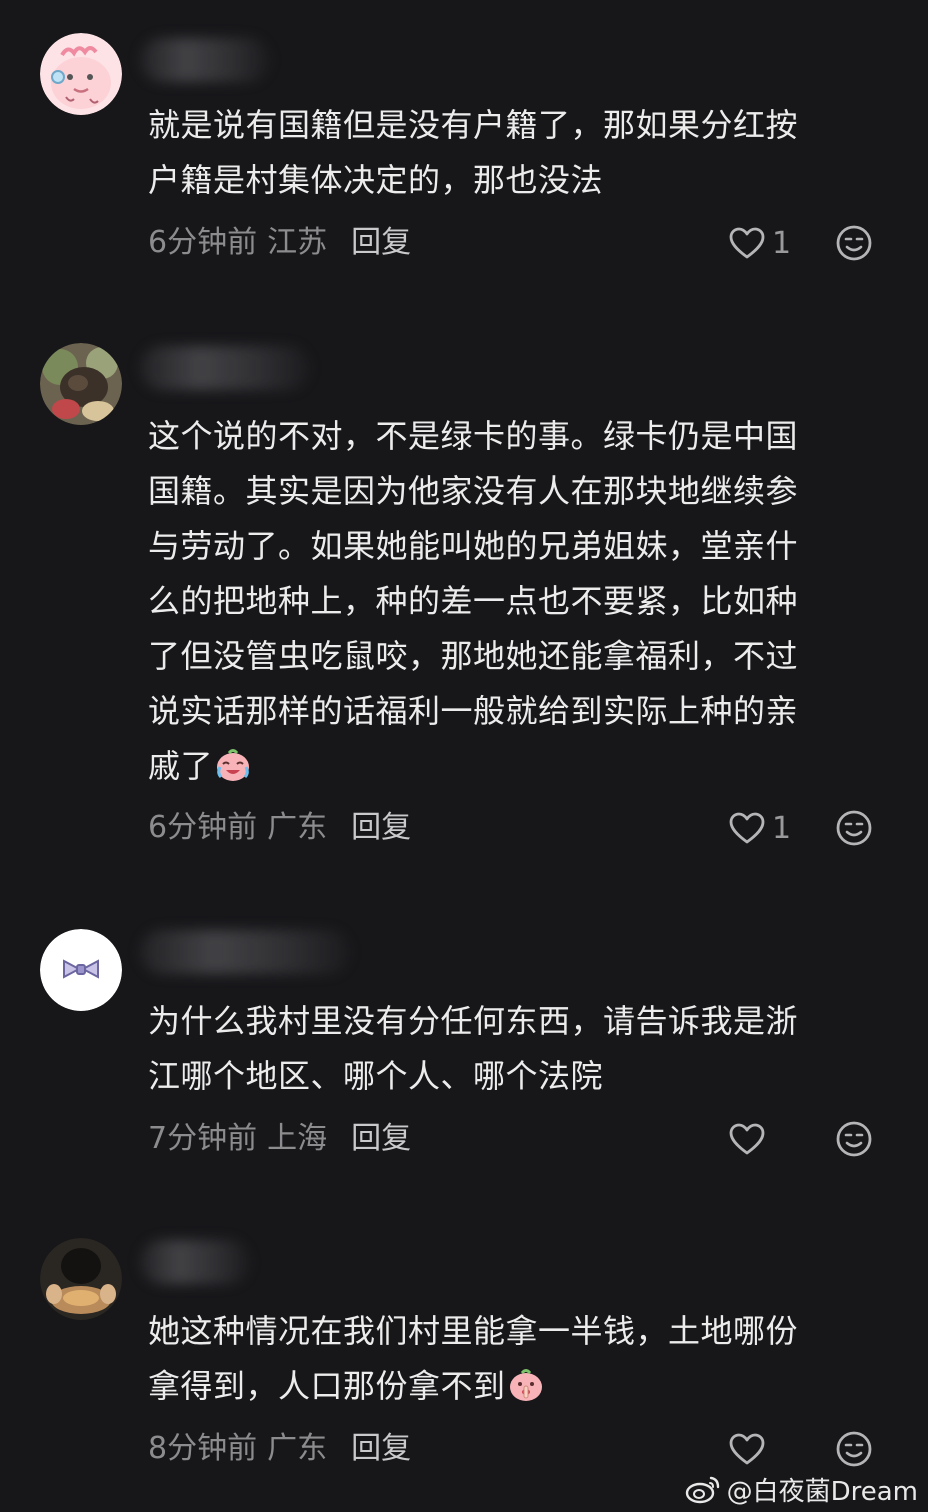 The height and width of the screenshot is (1512, 928). Describe the element at coordinates (203, 1138) in the screenshot. I see `comment-time: 7分钟前` at that location.